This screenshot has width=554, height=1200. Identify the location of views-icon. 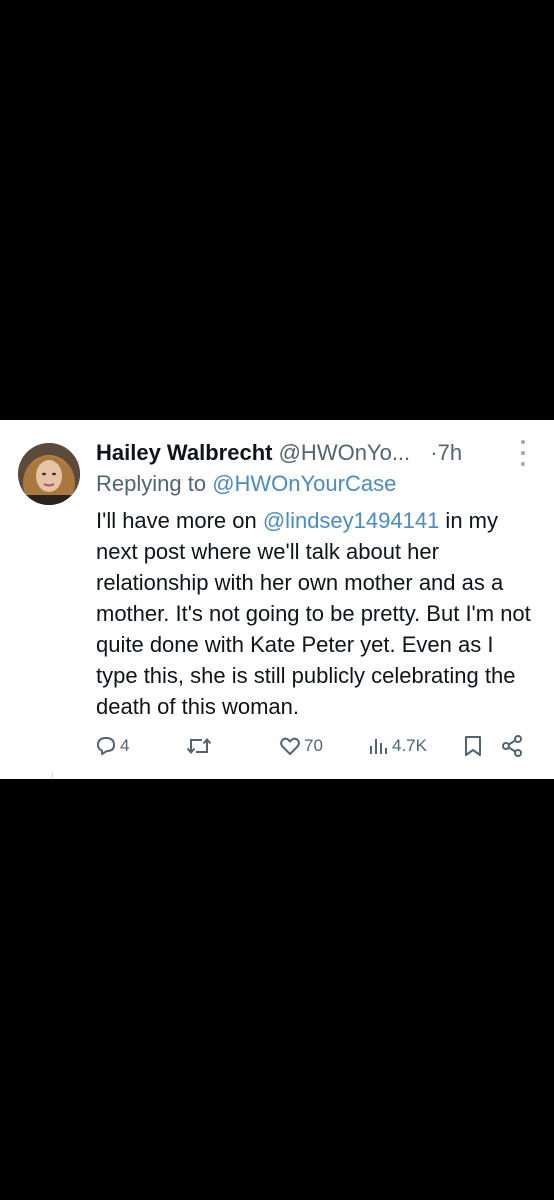
(378, 746).